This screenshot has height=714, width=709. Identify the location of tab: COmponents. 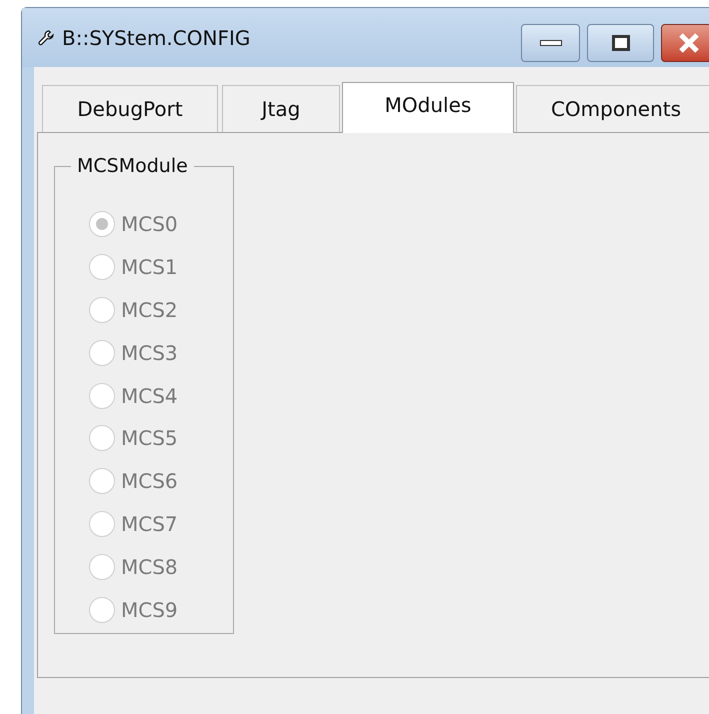
(612, 108).